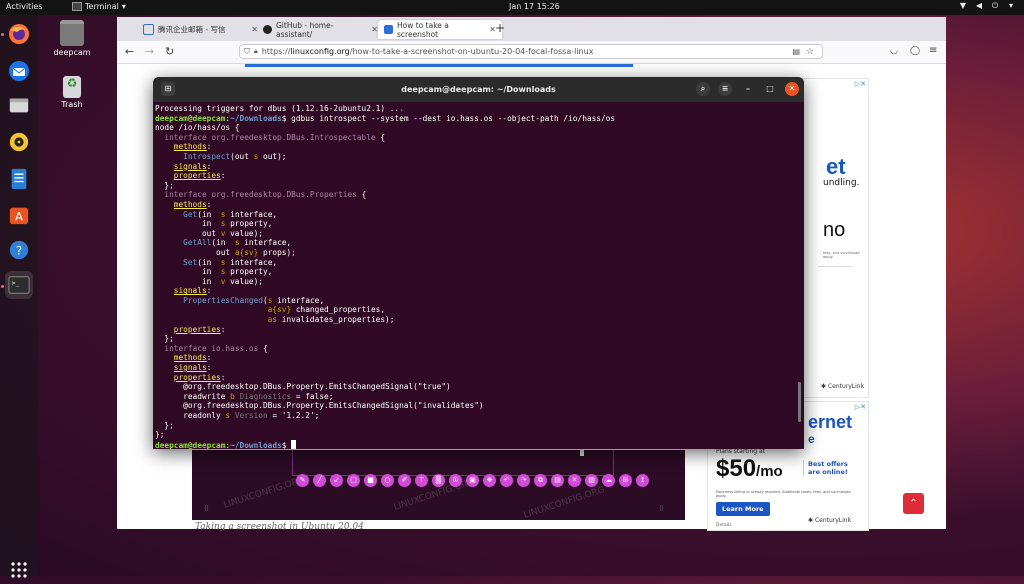 The height and width of the screenshot is (584, 1024). I want to click on app-menu-label: Terminal, so click(102, 6).